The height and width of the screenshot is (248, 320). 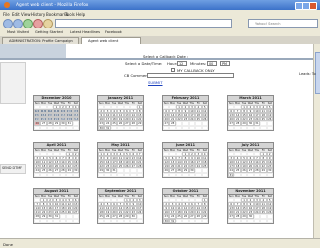 I want to click on home-icon, so click(x=48, y=23).